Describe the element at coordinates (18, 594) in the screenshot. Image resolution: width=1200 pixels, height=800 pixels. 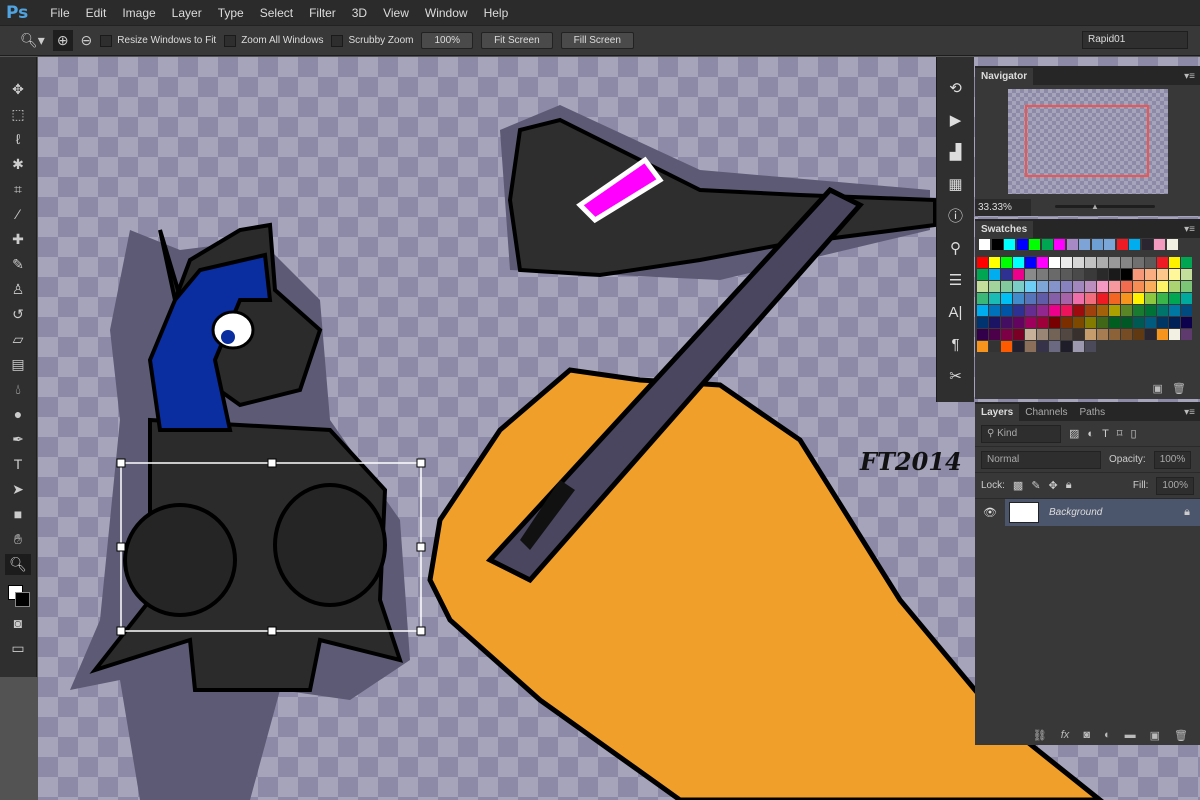
I see `color-swatches-icon` at that location.